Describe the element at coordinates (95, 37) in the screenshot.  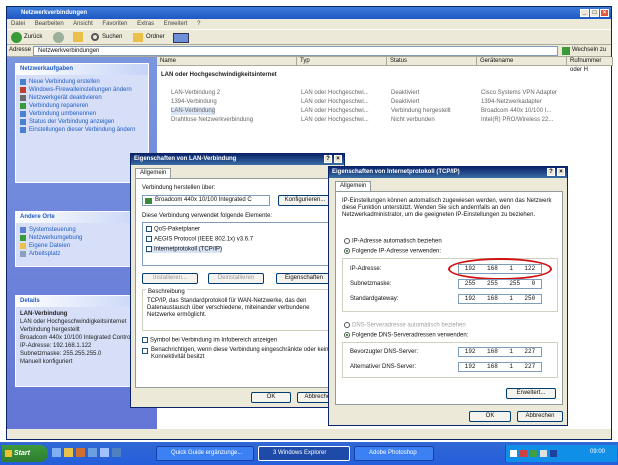
I see `search-icon` at that location.